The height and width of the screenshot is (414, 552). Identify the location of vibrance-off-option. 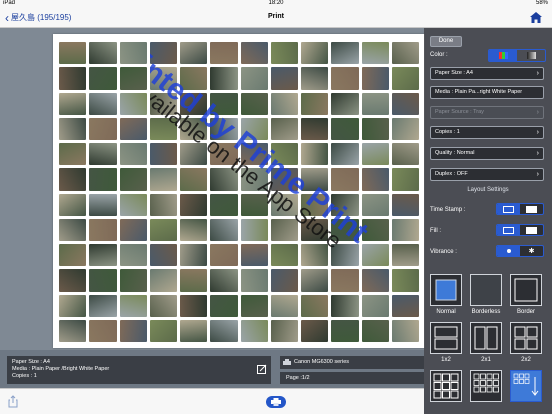
(508, 251).